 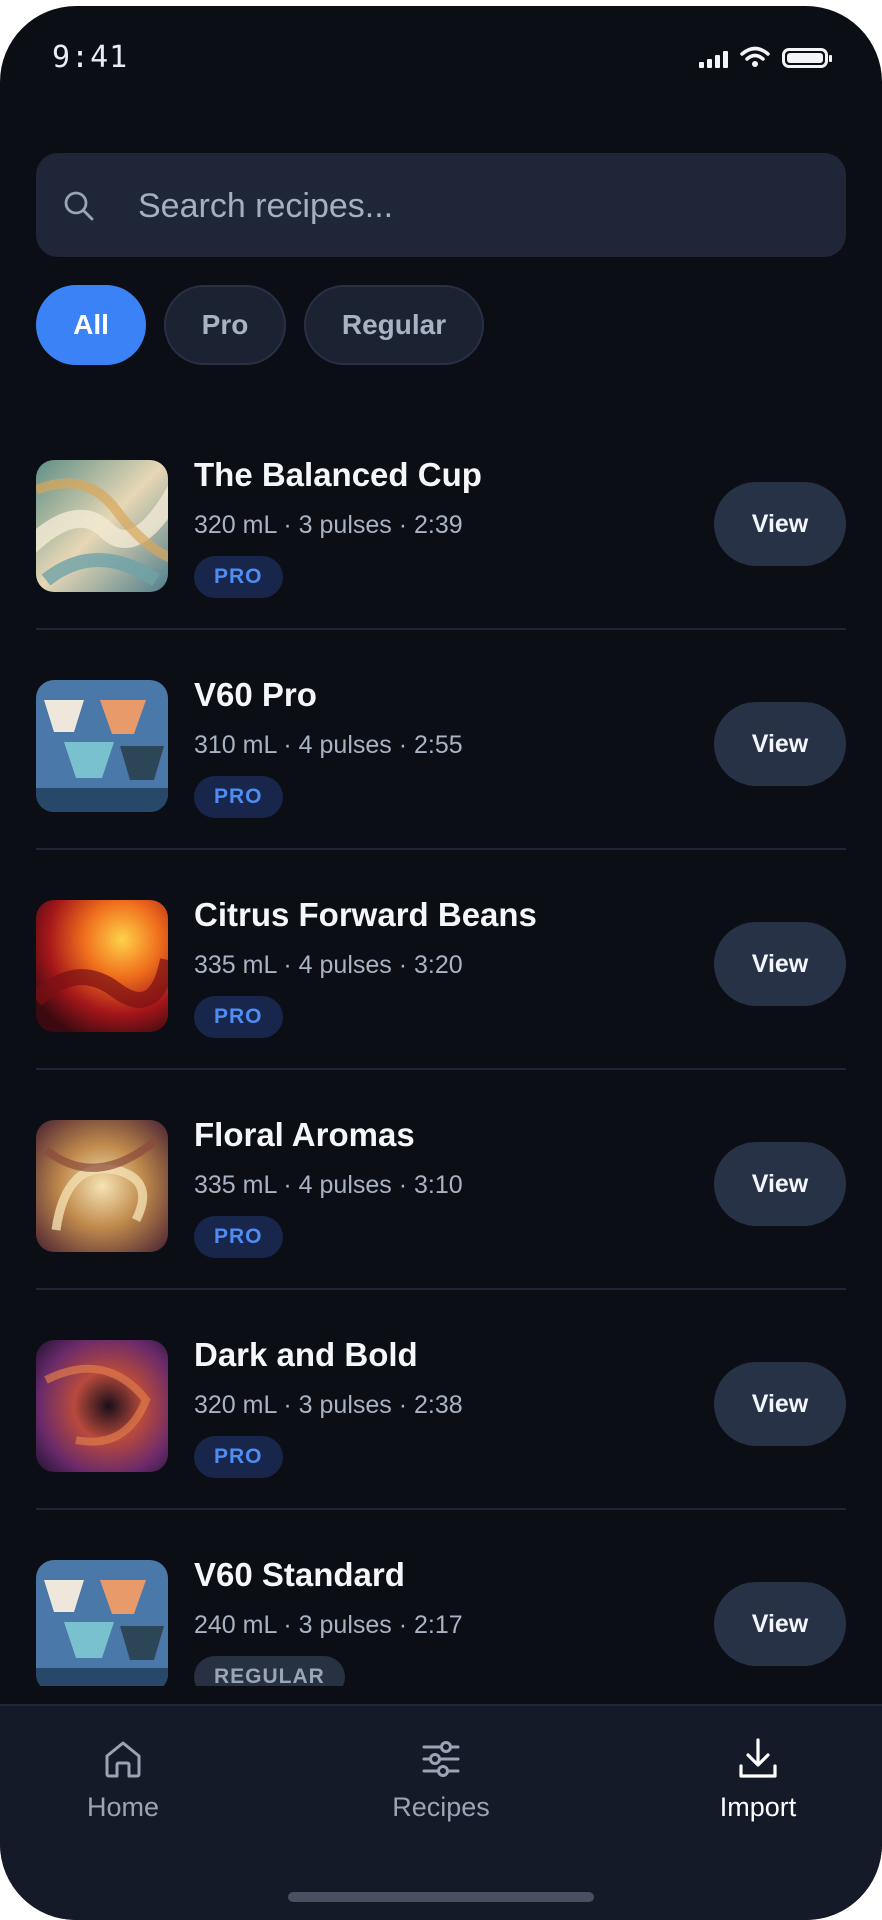 I want to click on home-icon, so click(x=123, y=1759).